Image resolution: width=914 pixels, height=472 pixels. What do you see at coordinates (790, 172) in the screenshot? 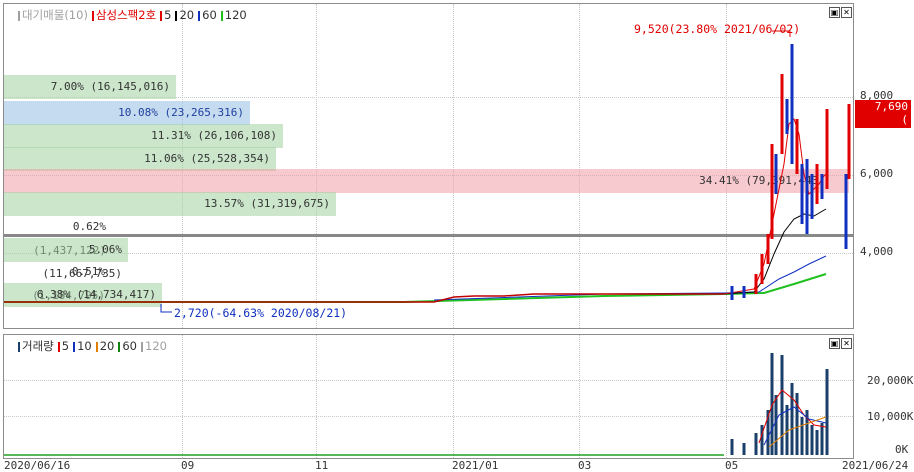
I see `candles` at bounding box center [790, 172].